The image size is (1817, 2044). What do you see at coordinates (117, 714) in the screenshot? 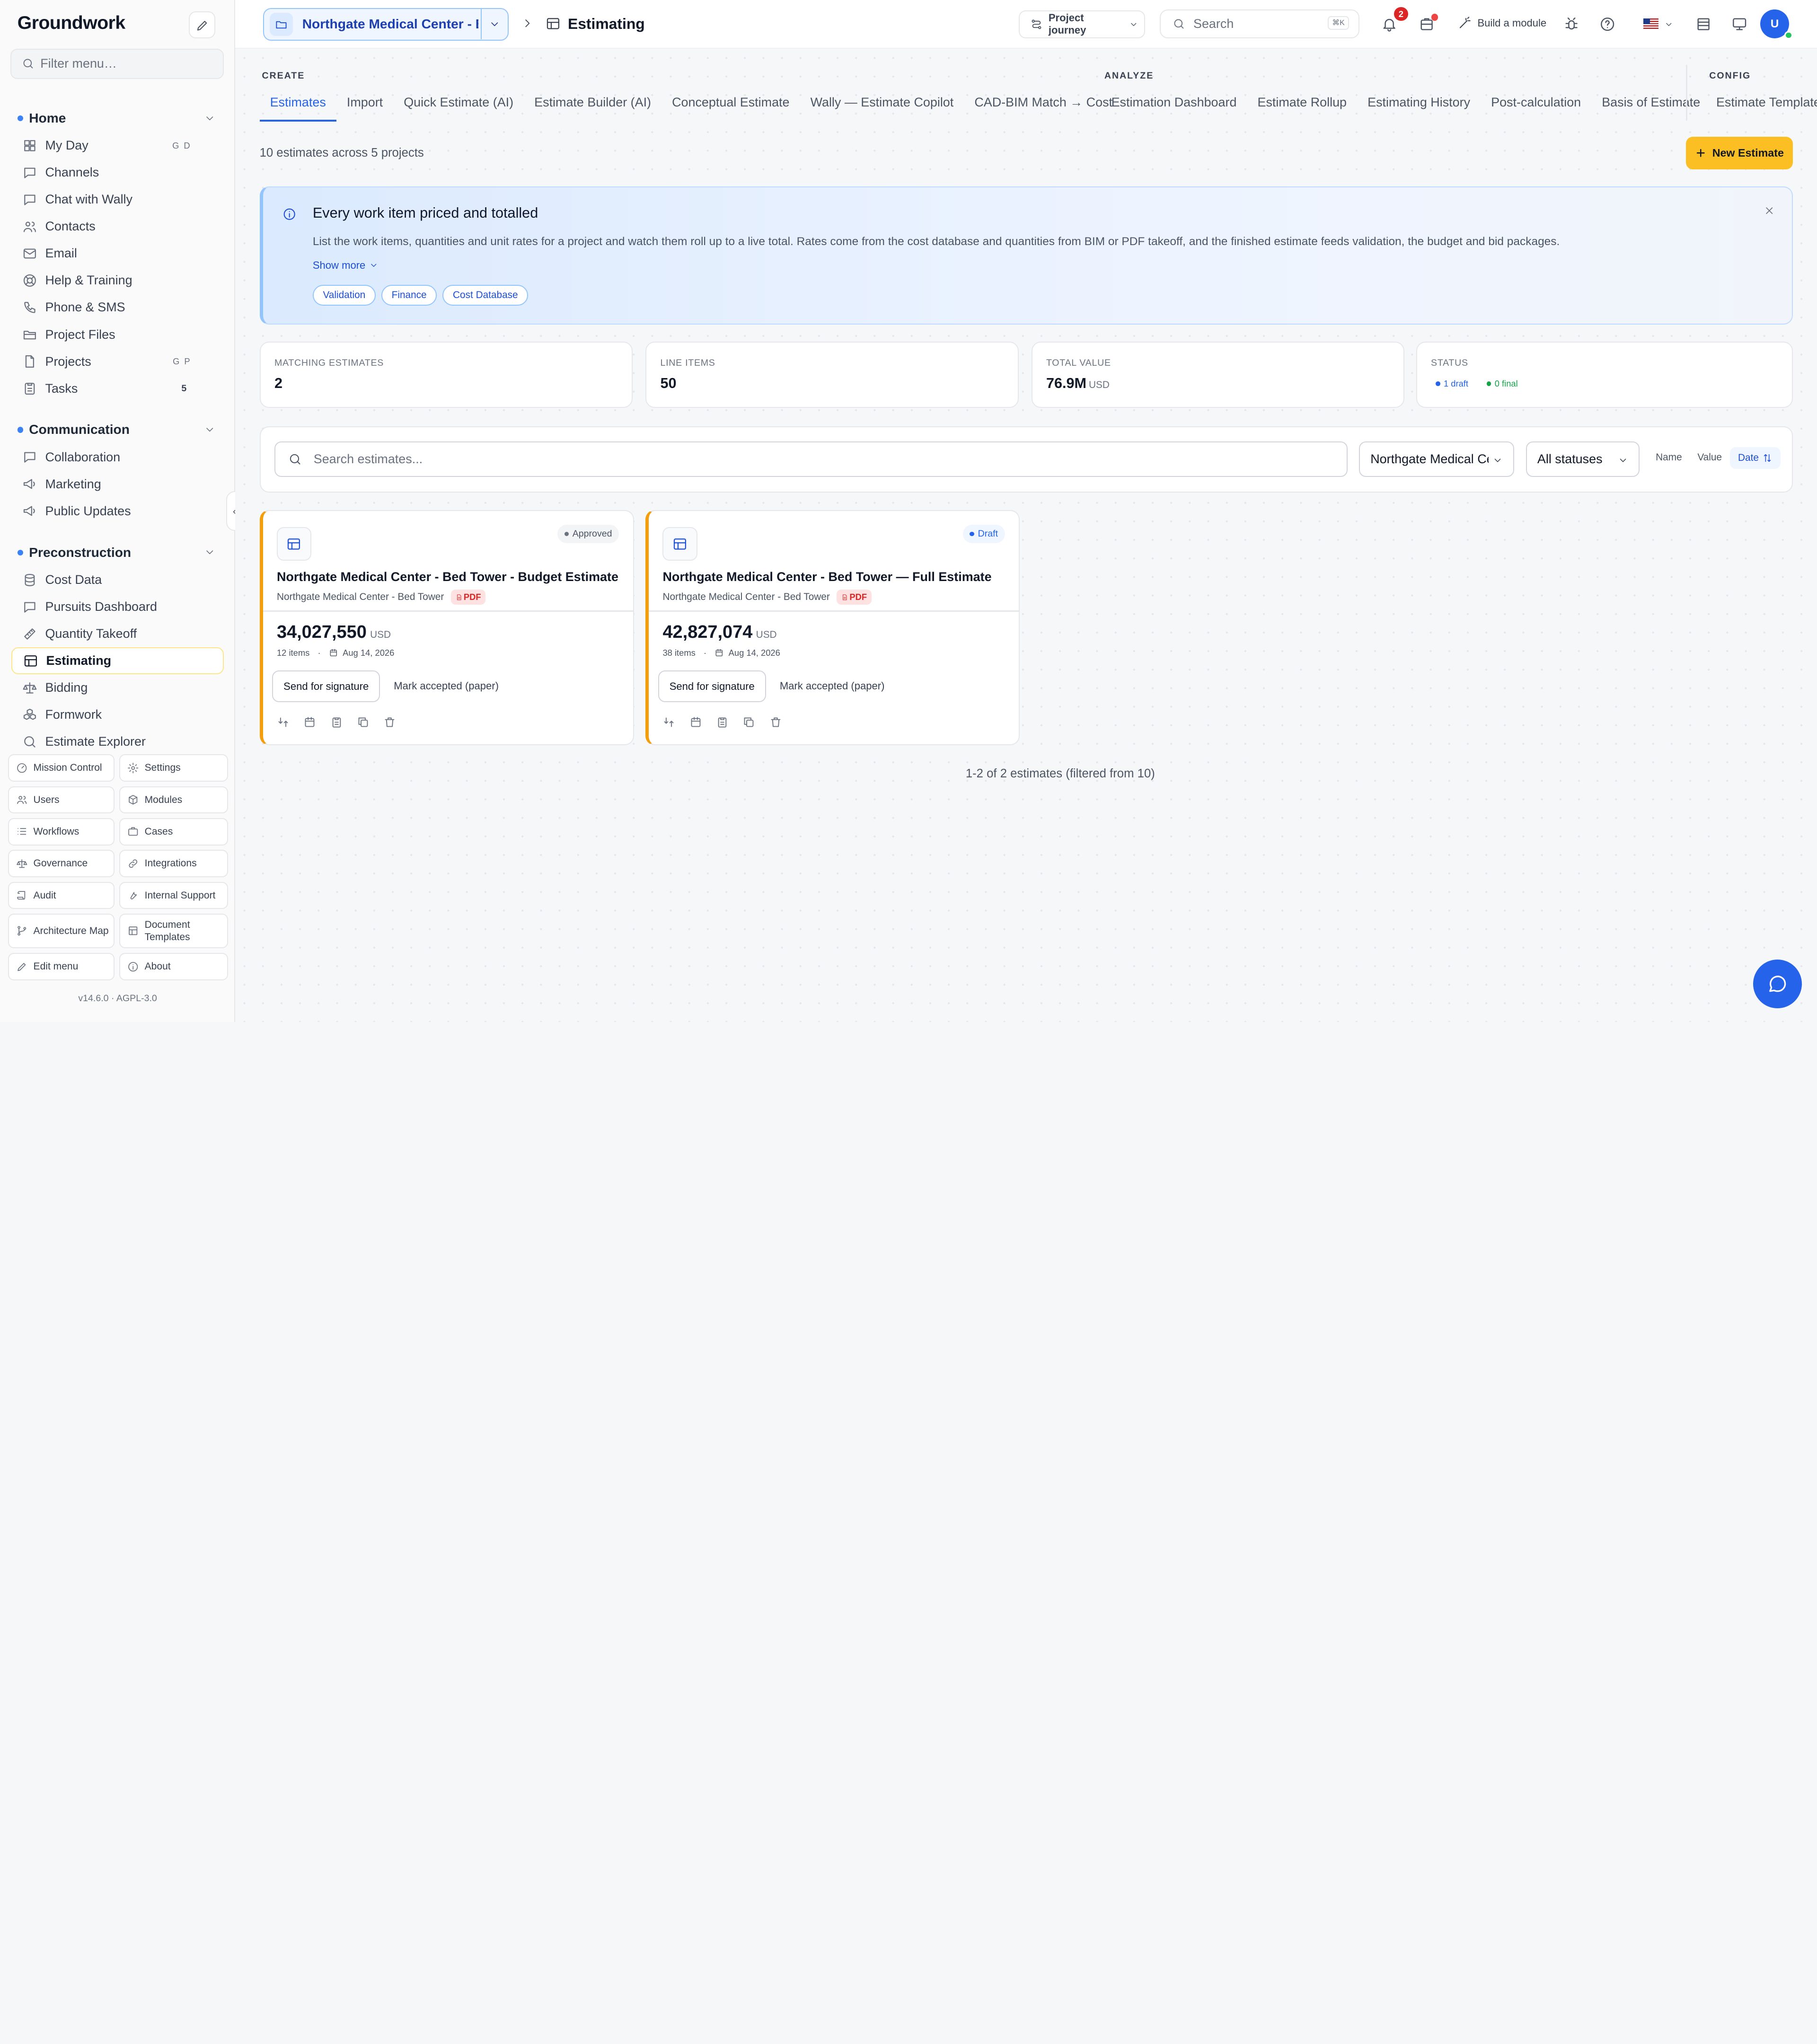
I see `sidebar-item-formwork: Formwork` at bounding box center [117, 714].